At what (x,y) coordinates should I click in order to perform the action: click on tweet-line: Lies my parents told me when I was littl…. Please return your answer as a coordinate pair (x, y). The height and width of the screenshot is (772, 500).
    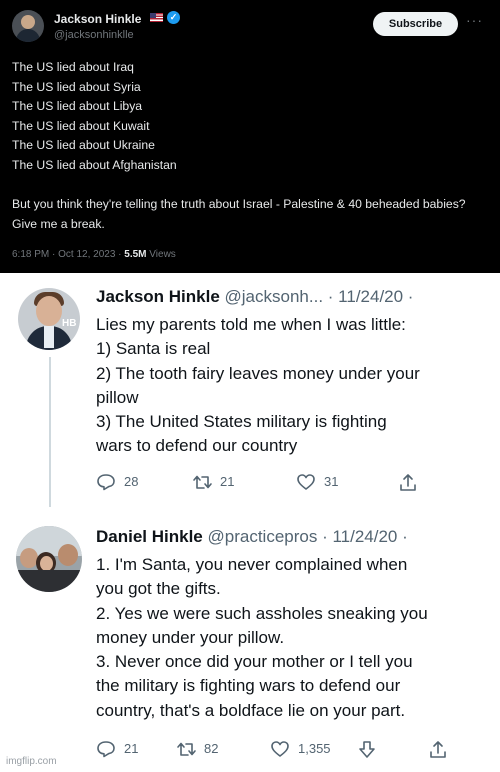
    Looking at the image, I should click on (251, 324).